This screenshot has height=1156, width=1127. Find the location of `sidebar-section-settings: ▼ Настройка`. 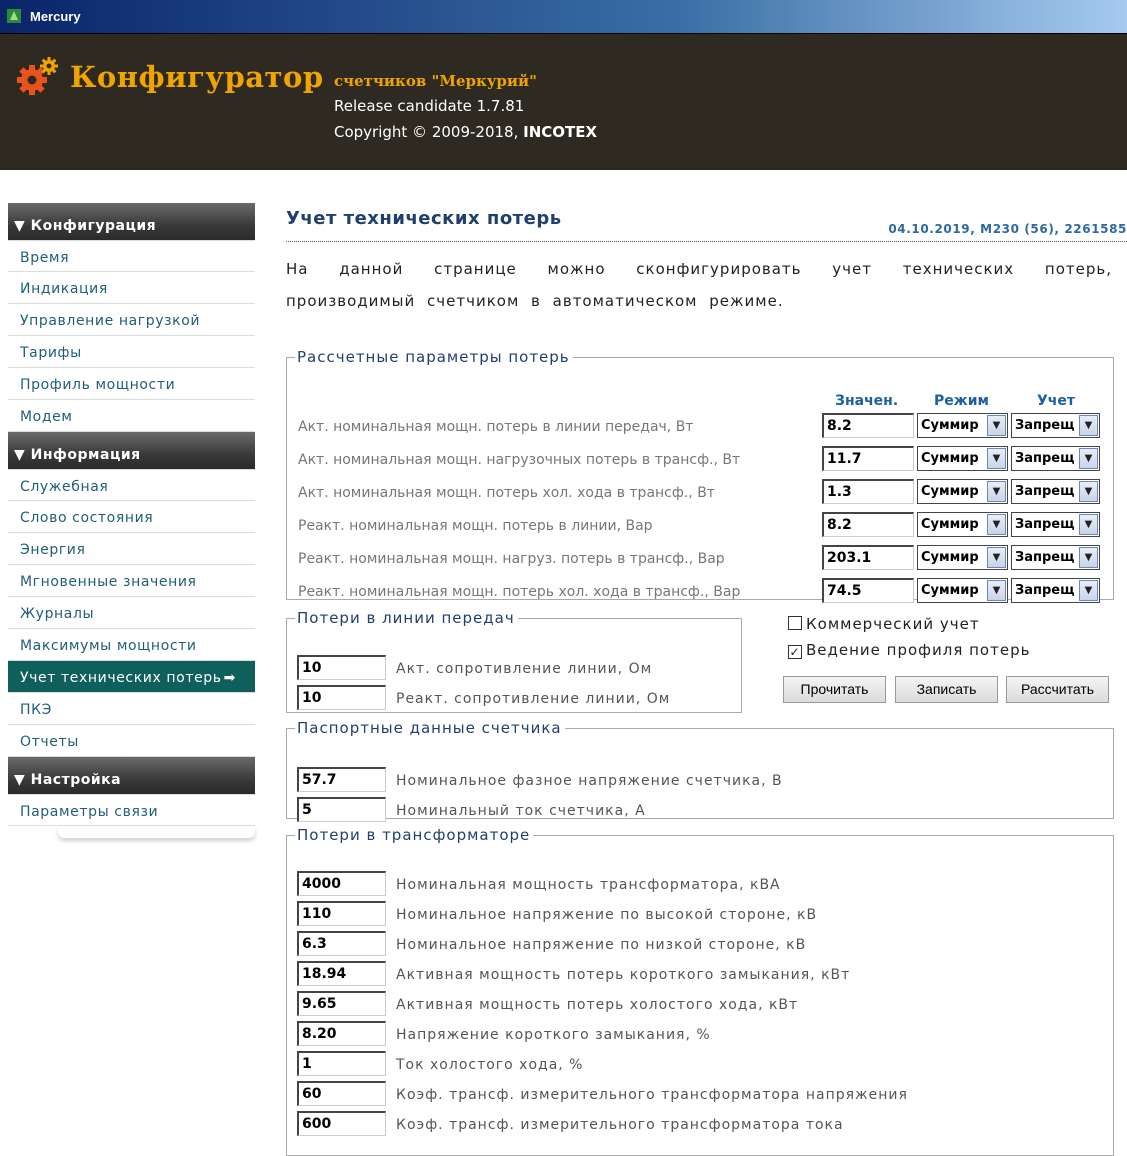

sidebar-section-settings: ▼ Настройка is located at coordinates (131, 775).